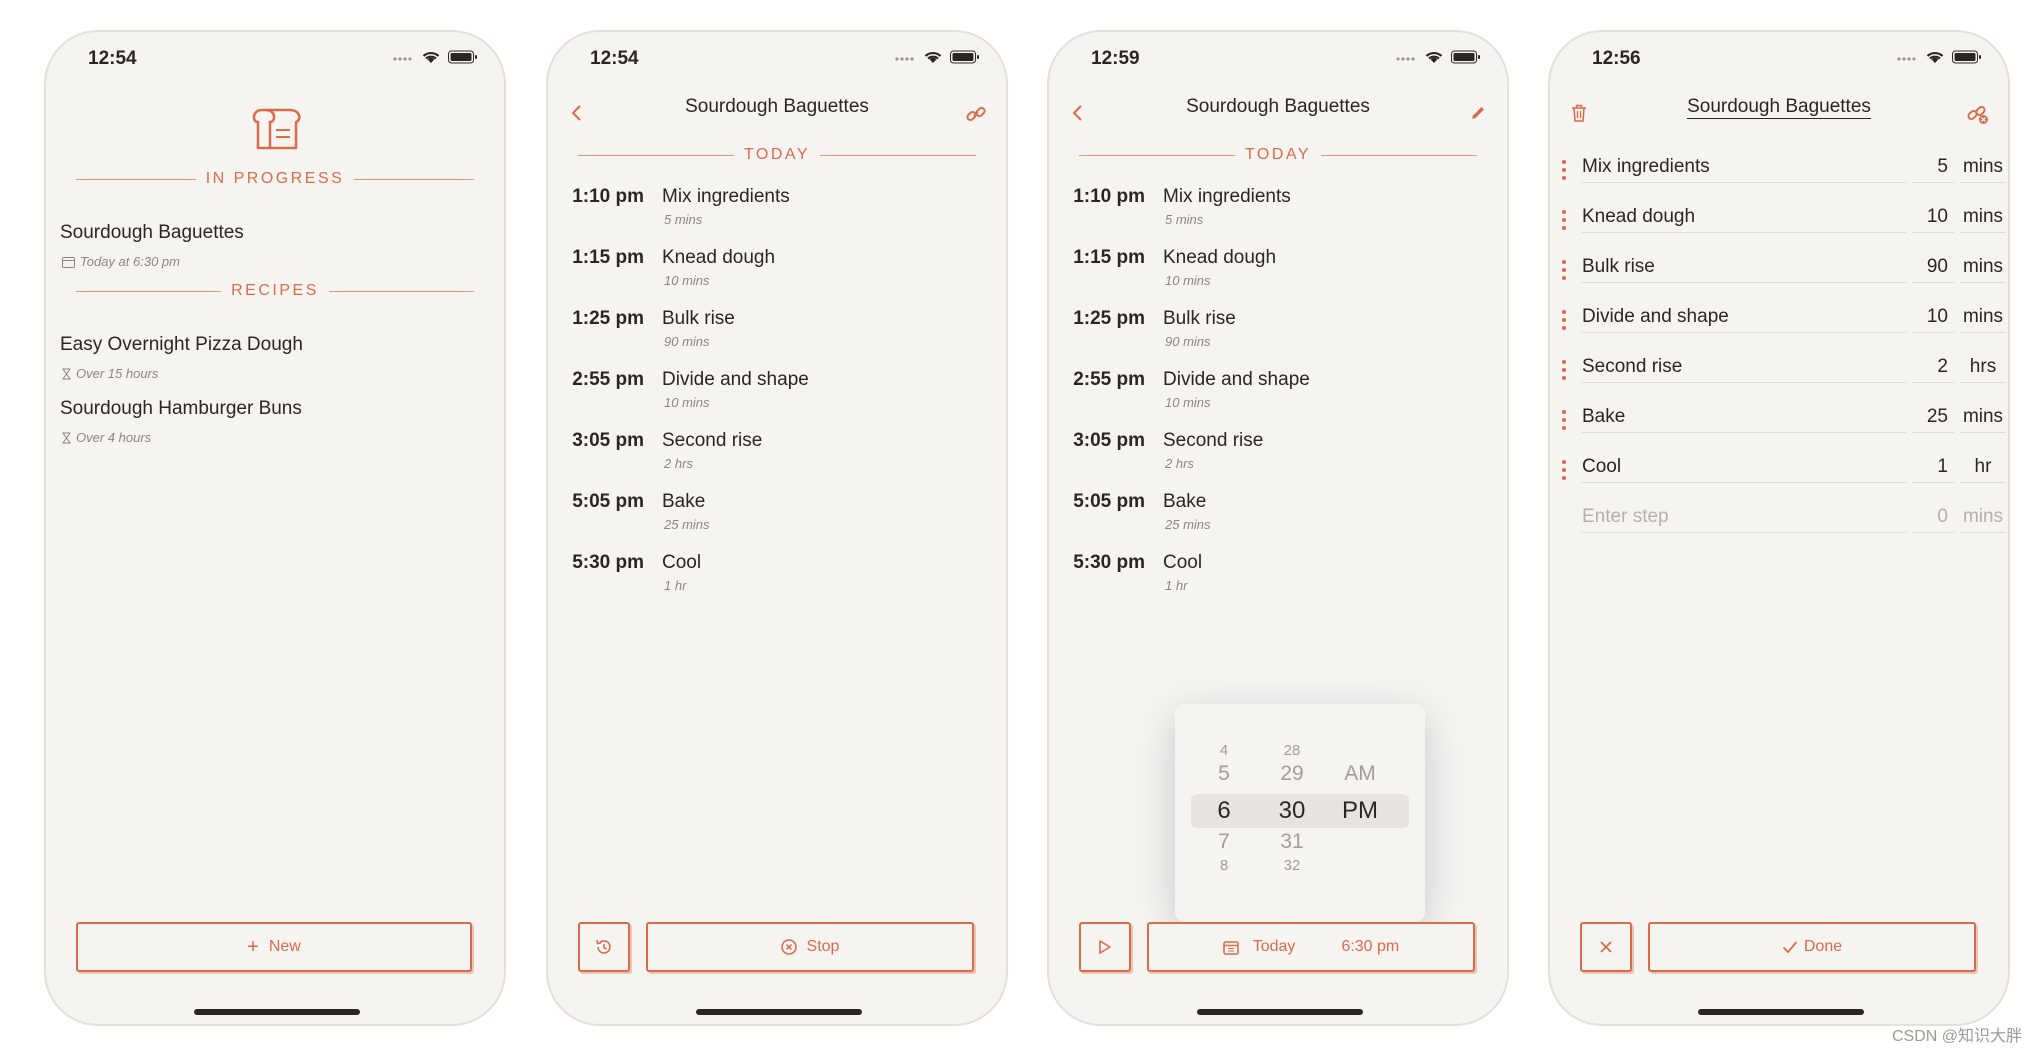  What do you see at coordinates (810, 947) in the screenshot?
I see `stop-button: Stop` at bounding box center [810, 947].